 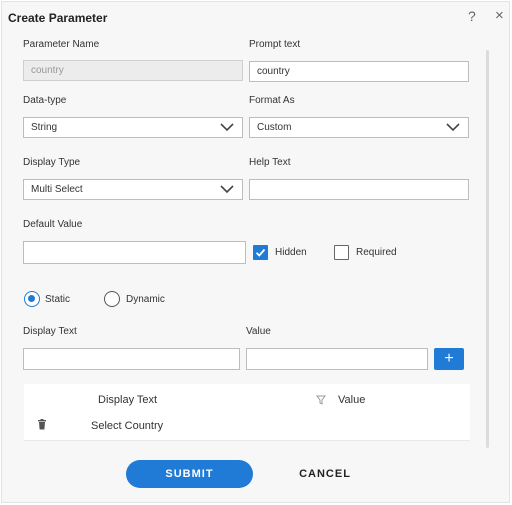 I want to click on hidden-checkbox, so click(x=260, y=252).